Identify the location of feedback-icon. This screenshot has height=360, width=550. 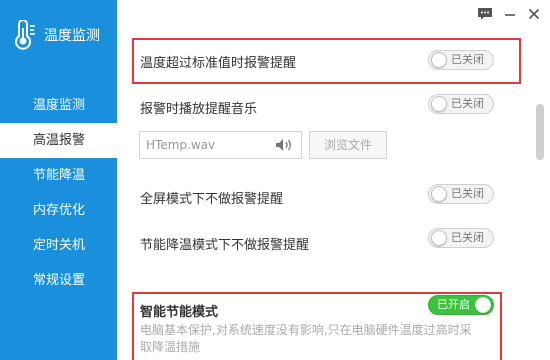
(485, 14).